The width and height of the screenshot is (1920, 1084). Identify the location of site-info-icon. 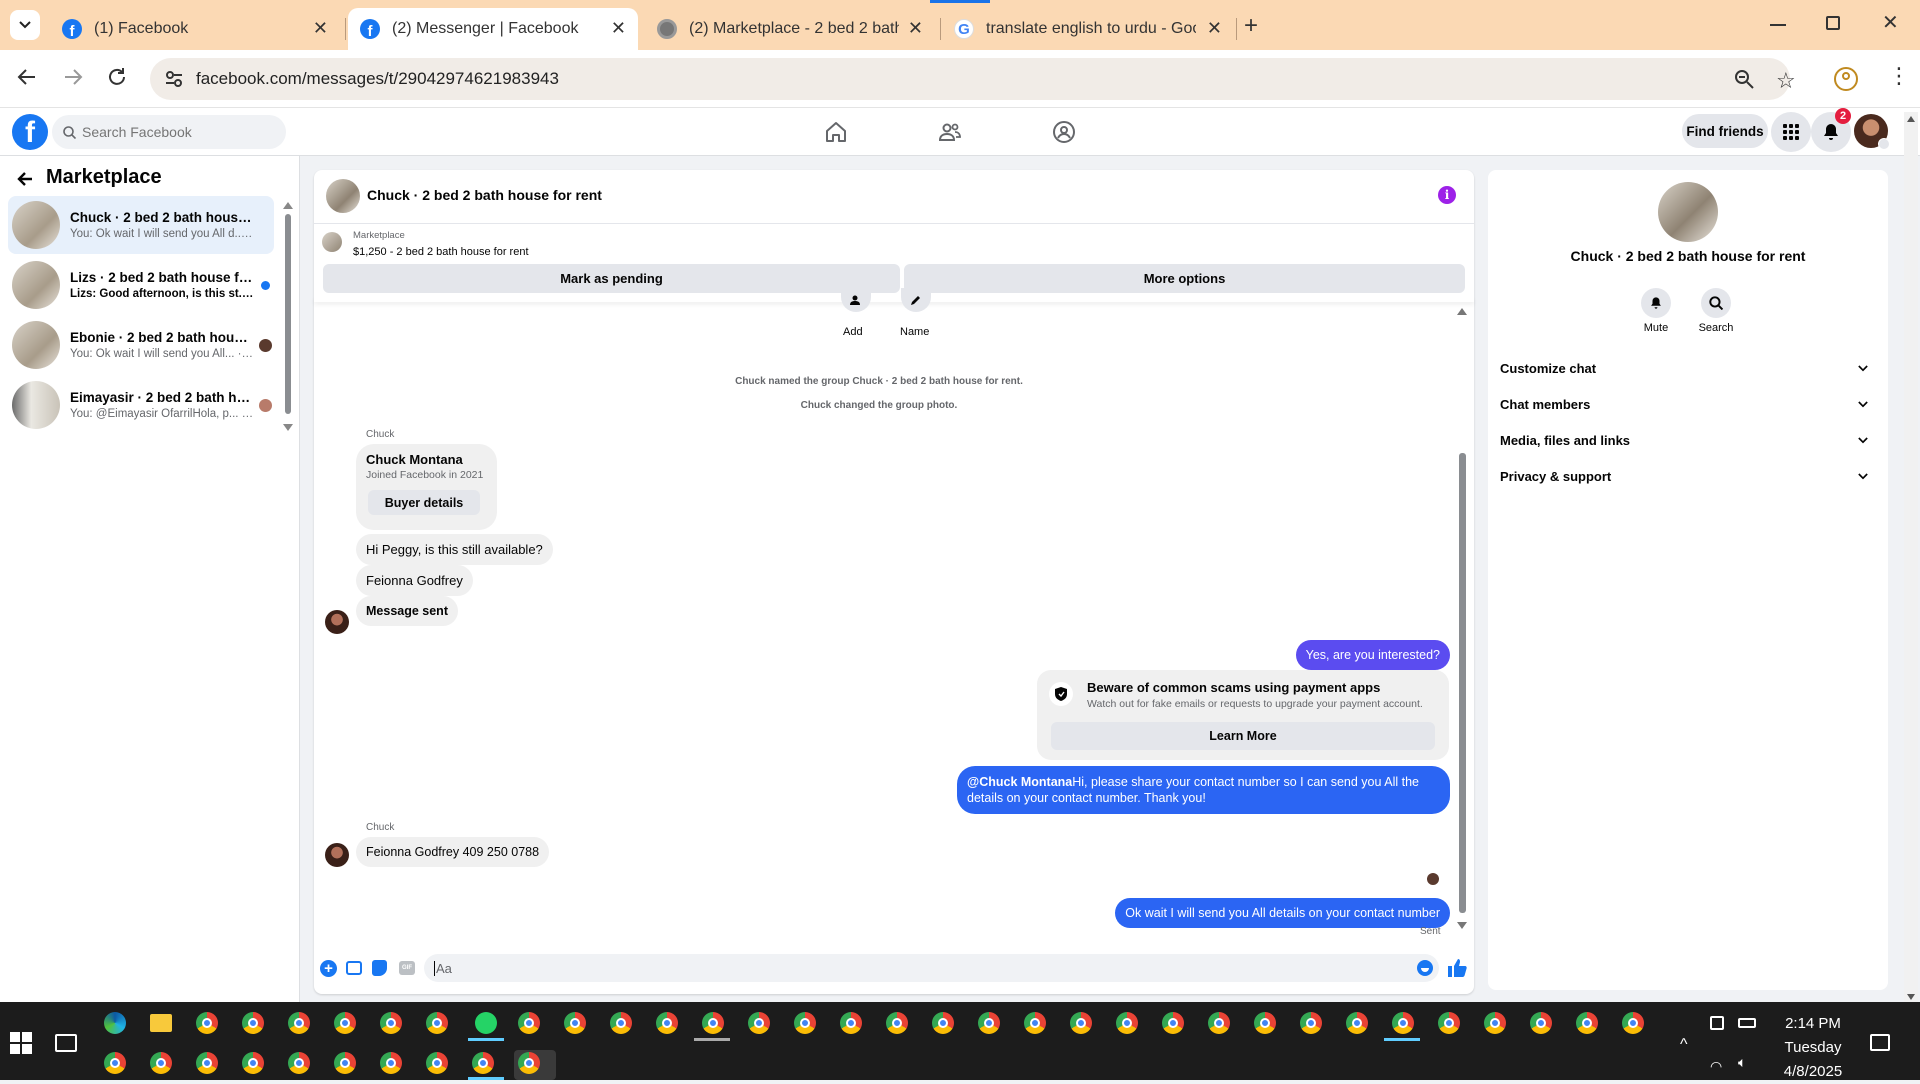
(174, 79).